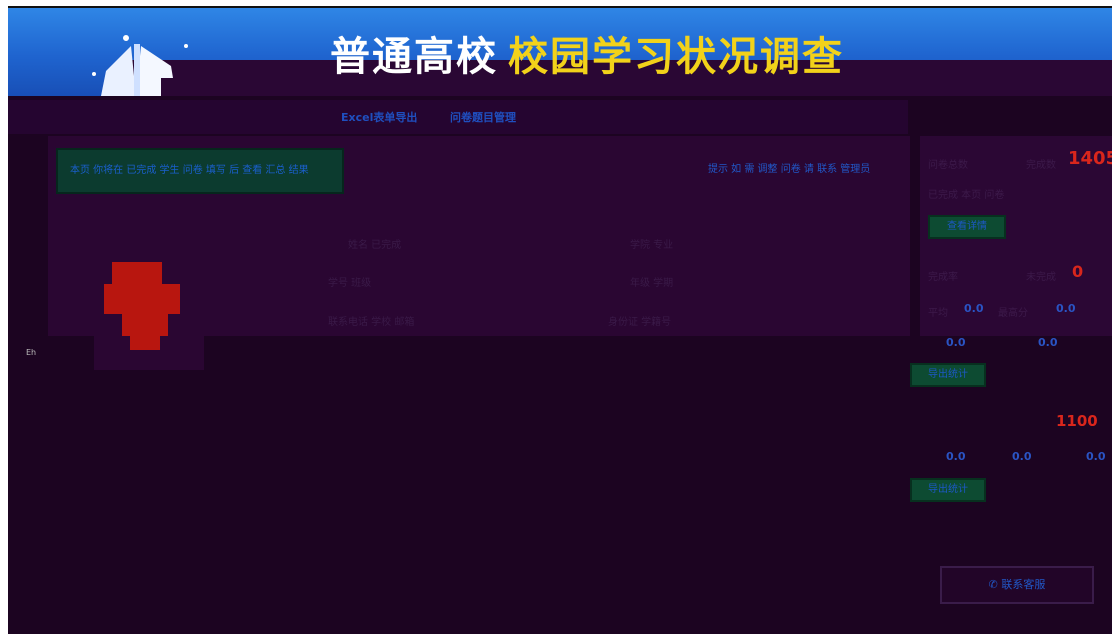  What do you see at coordinates (414, 57) in the screenshot?
I see `banner-title-primary: 普通高校` at bounding box center [414, 57].